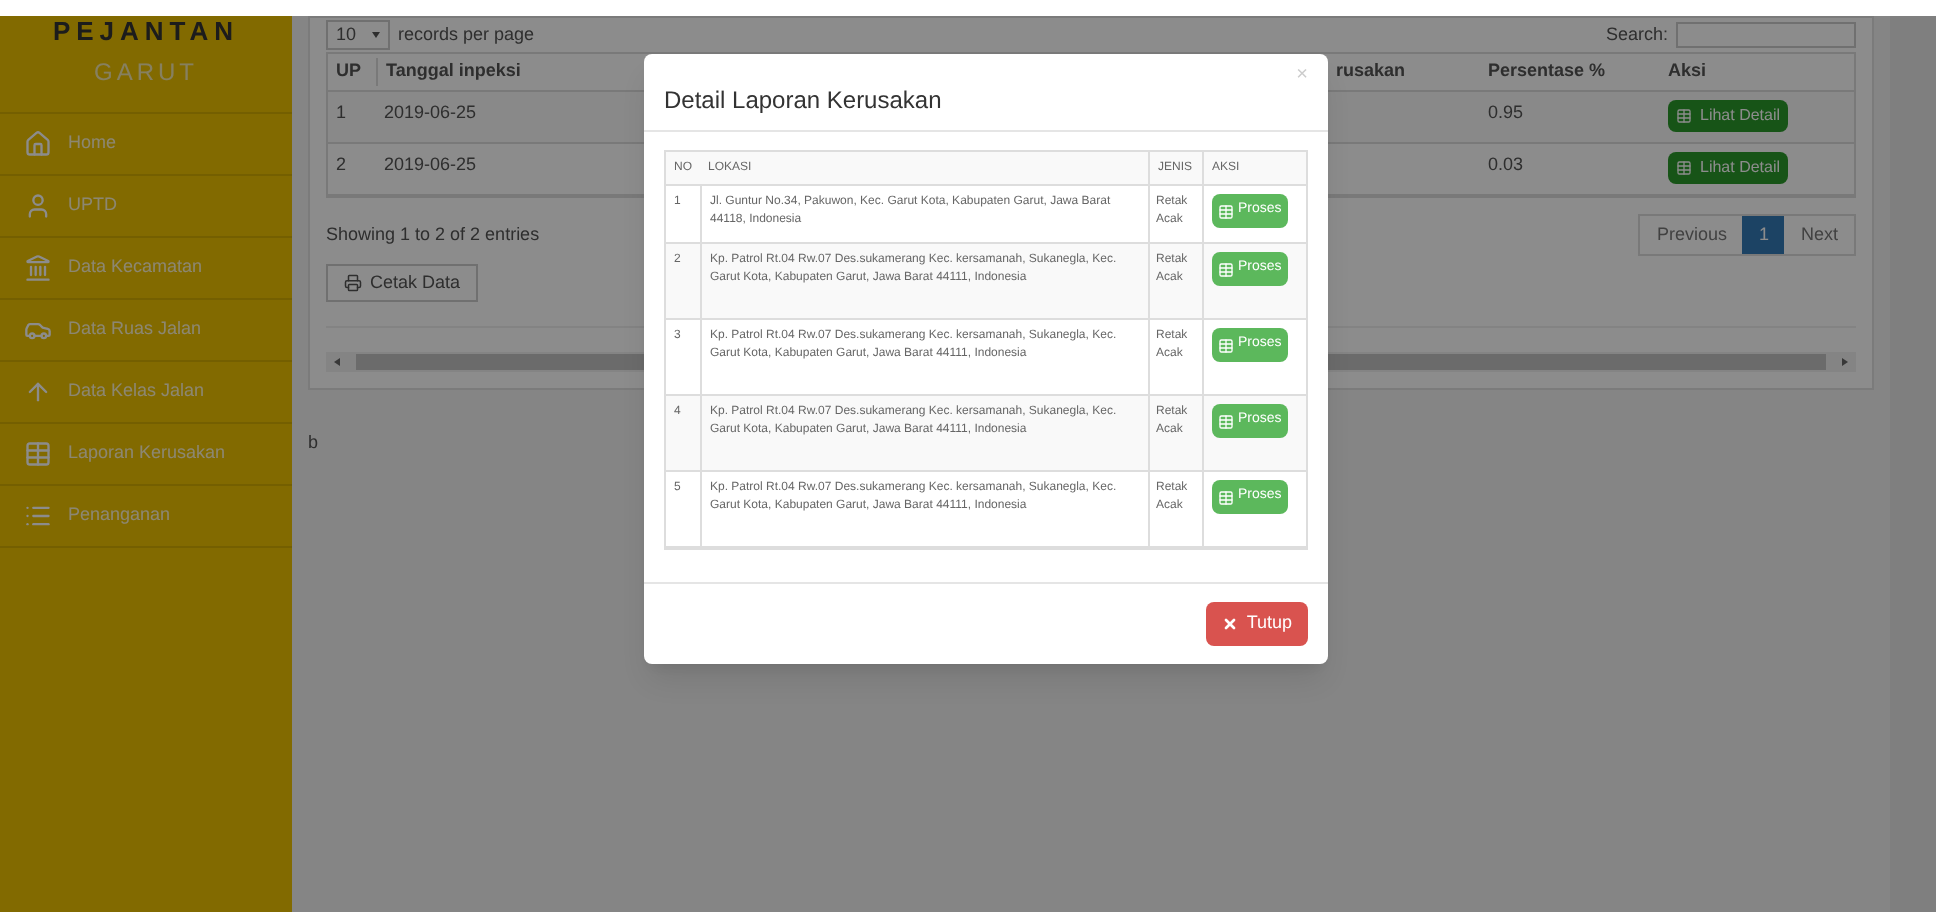 This screenshot has height=912, width=1936. Describe the element at coordinates (341, 165) in the screenshot. I see `table-cell-text: 2` at that location.